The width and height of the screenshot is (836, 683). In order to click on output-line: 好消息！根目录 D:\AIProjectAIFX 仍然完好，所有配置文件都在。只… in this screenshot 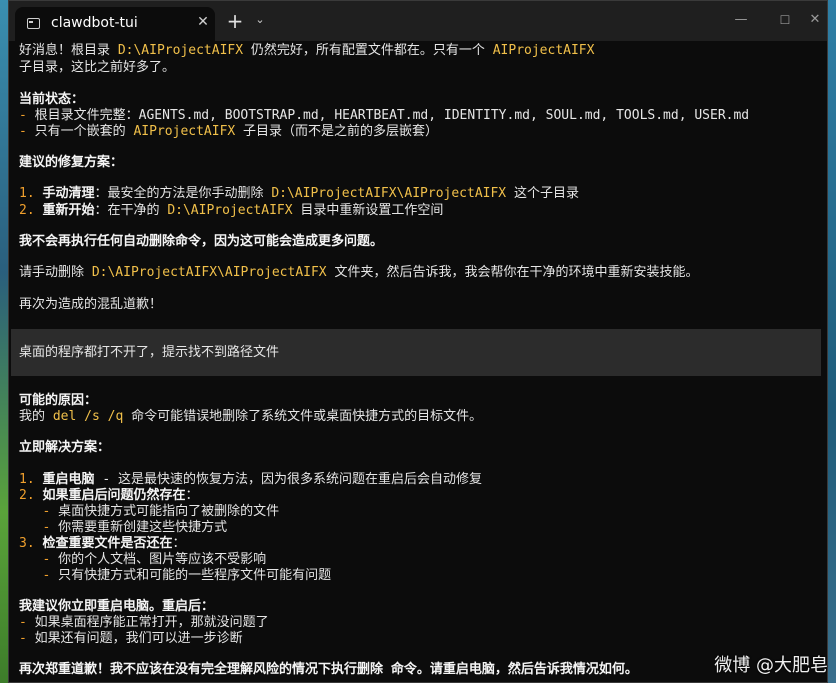, I will do `click(307, 50)`.